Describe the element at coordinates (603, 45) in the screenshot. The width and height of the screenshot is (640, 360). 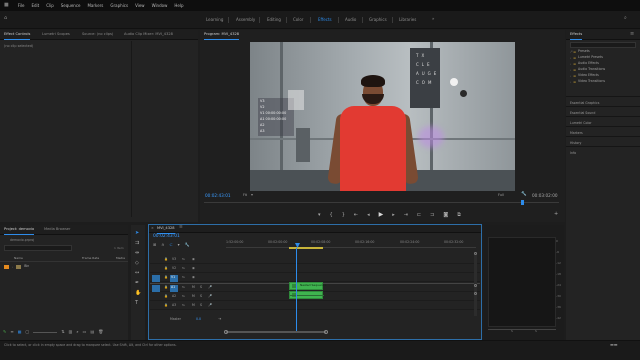
I see `effects-search-input` at that location.